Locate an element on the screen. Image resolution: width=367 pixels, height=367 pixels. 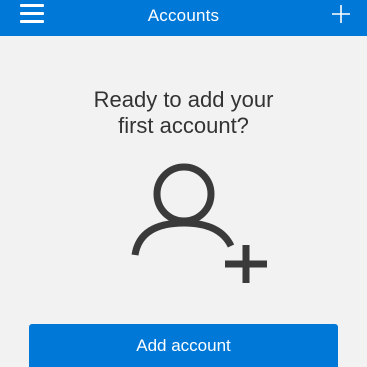
add-account-plus-button is located at coordinates (341, 14).